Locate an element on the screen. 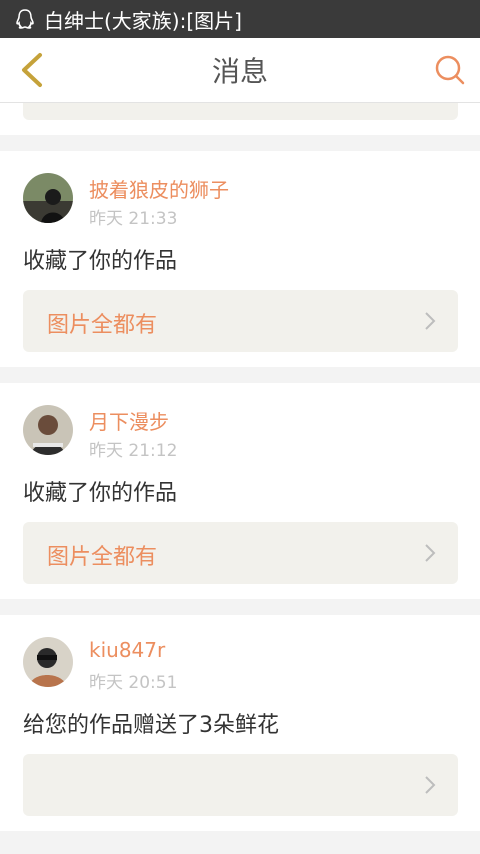  chevron-left-icon is located at coordinates (32, 70).